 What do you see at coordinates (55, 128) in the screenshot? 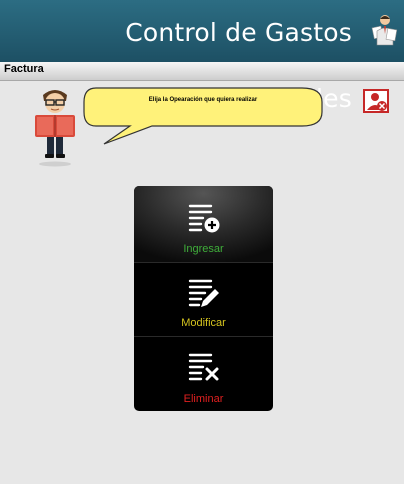
I see `reading-man-icon` at bounding box center [55, 128].